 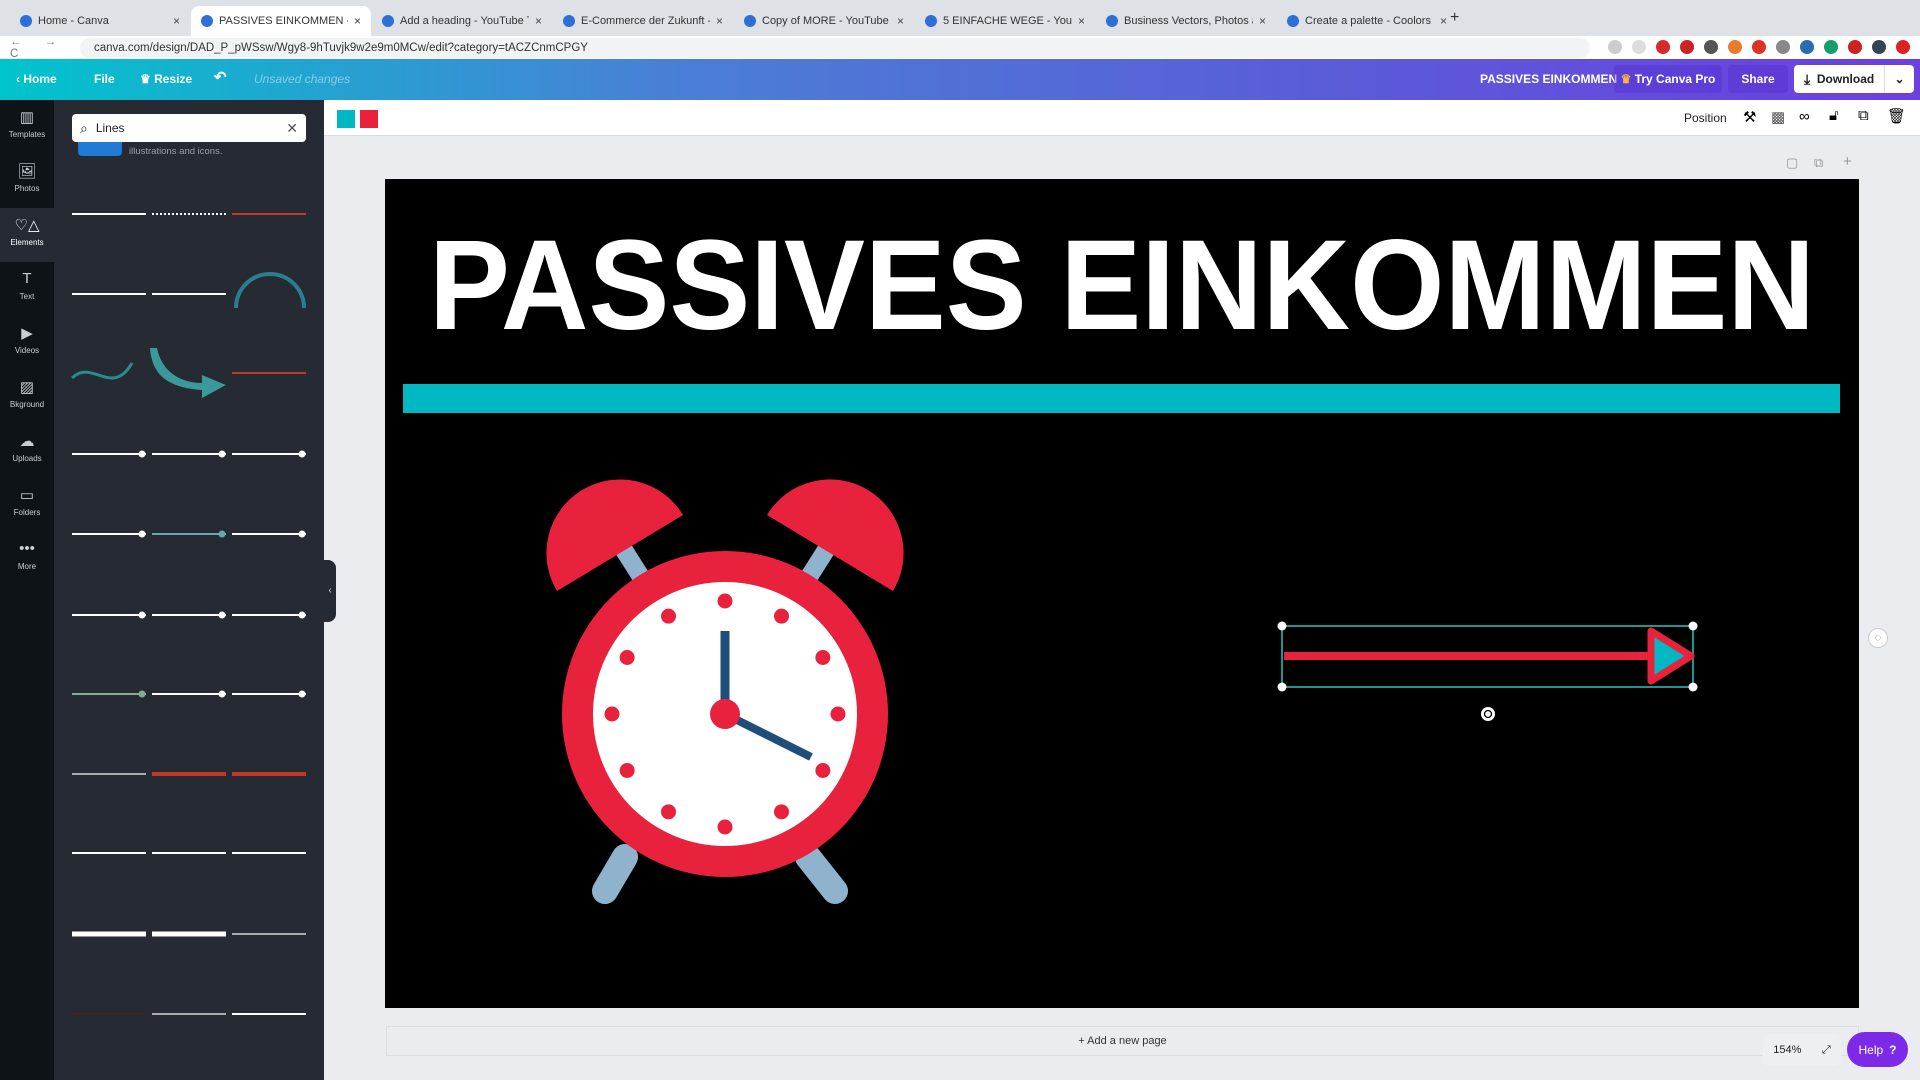 I want to click on transparency-icon: ▩, so click(x=1778, y=117).